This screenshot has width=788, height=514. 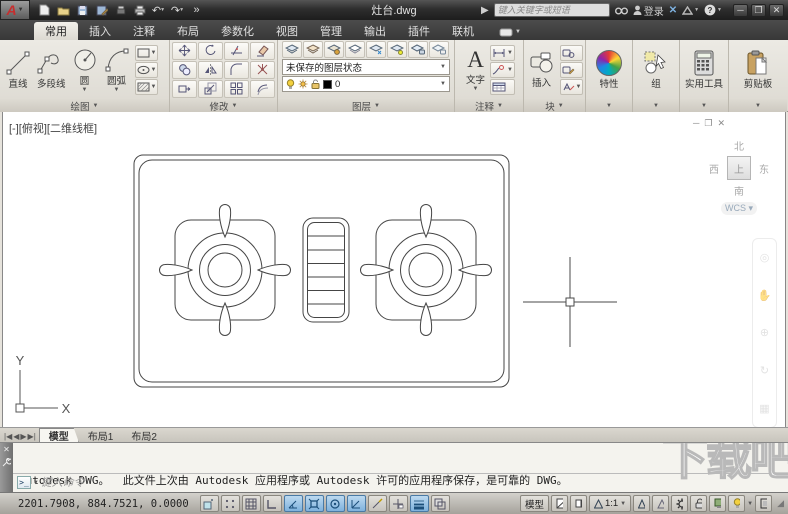 I want to click on ortho-mode-toggle, so click(x=272, y=503).